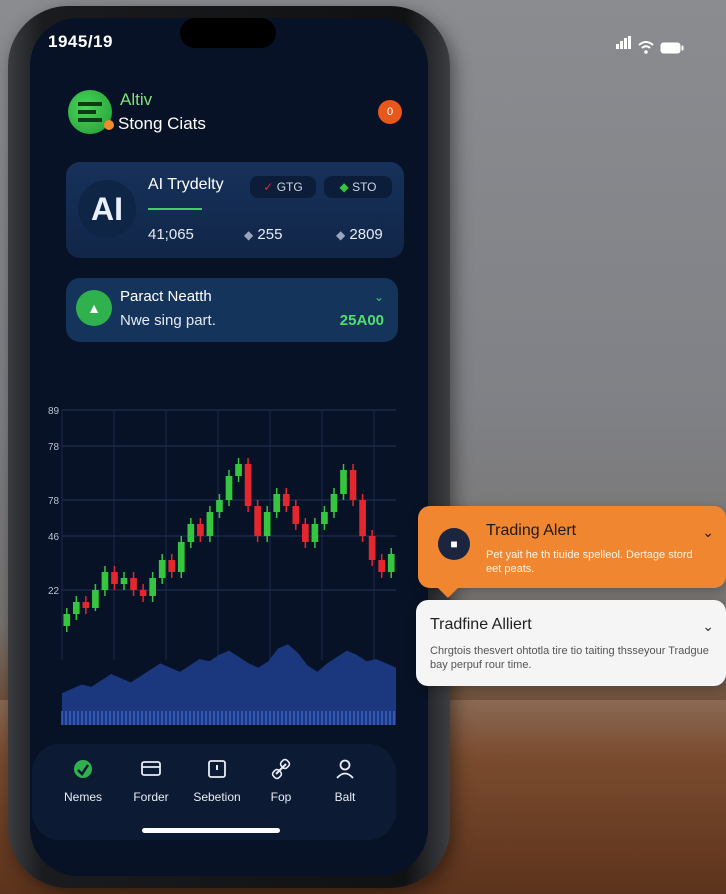  Describe the element at coordinates (217, 797) in the screenshot. I see `tab-label: Sebetion` at that location.